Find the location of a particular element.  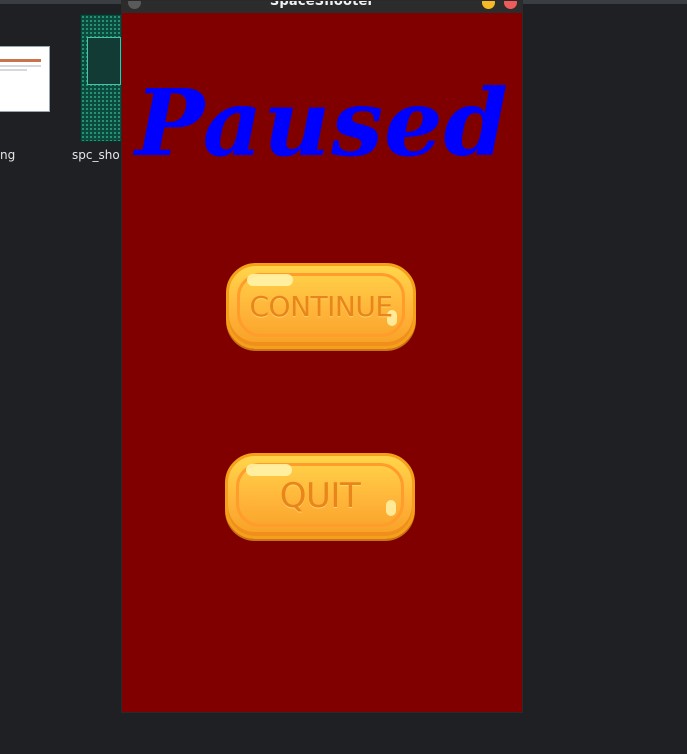

continue-button-label: CONTINUE is located at coordinates (321, 306).